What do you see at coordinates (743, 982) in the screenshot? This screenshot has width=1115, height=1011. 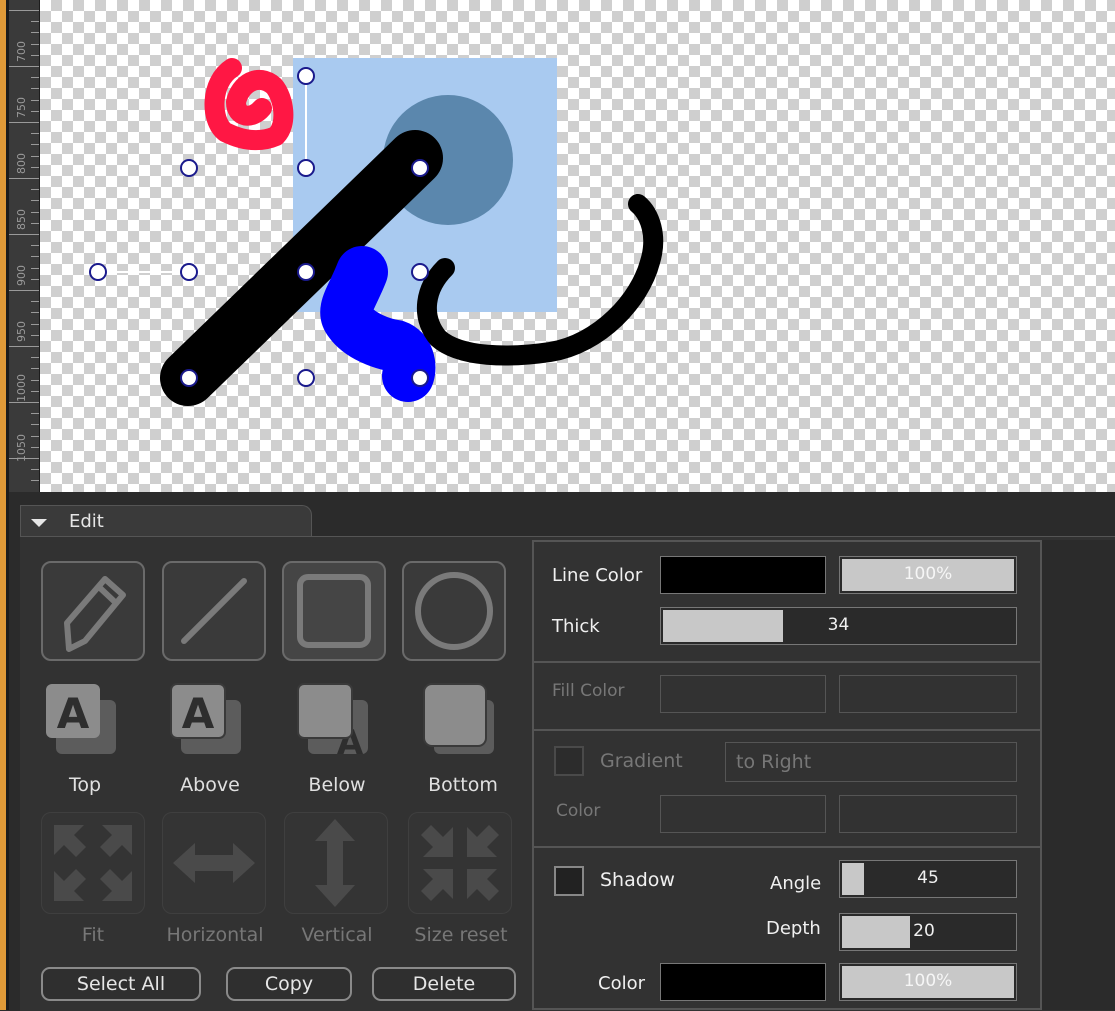 I see `shadow-color-swatch` at bounding box center [743, 982].